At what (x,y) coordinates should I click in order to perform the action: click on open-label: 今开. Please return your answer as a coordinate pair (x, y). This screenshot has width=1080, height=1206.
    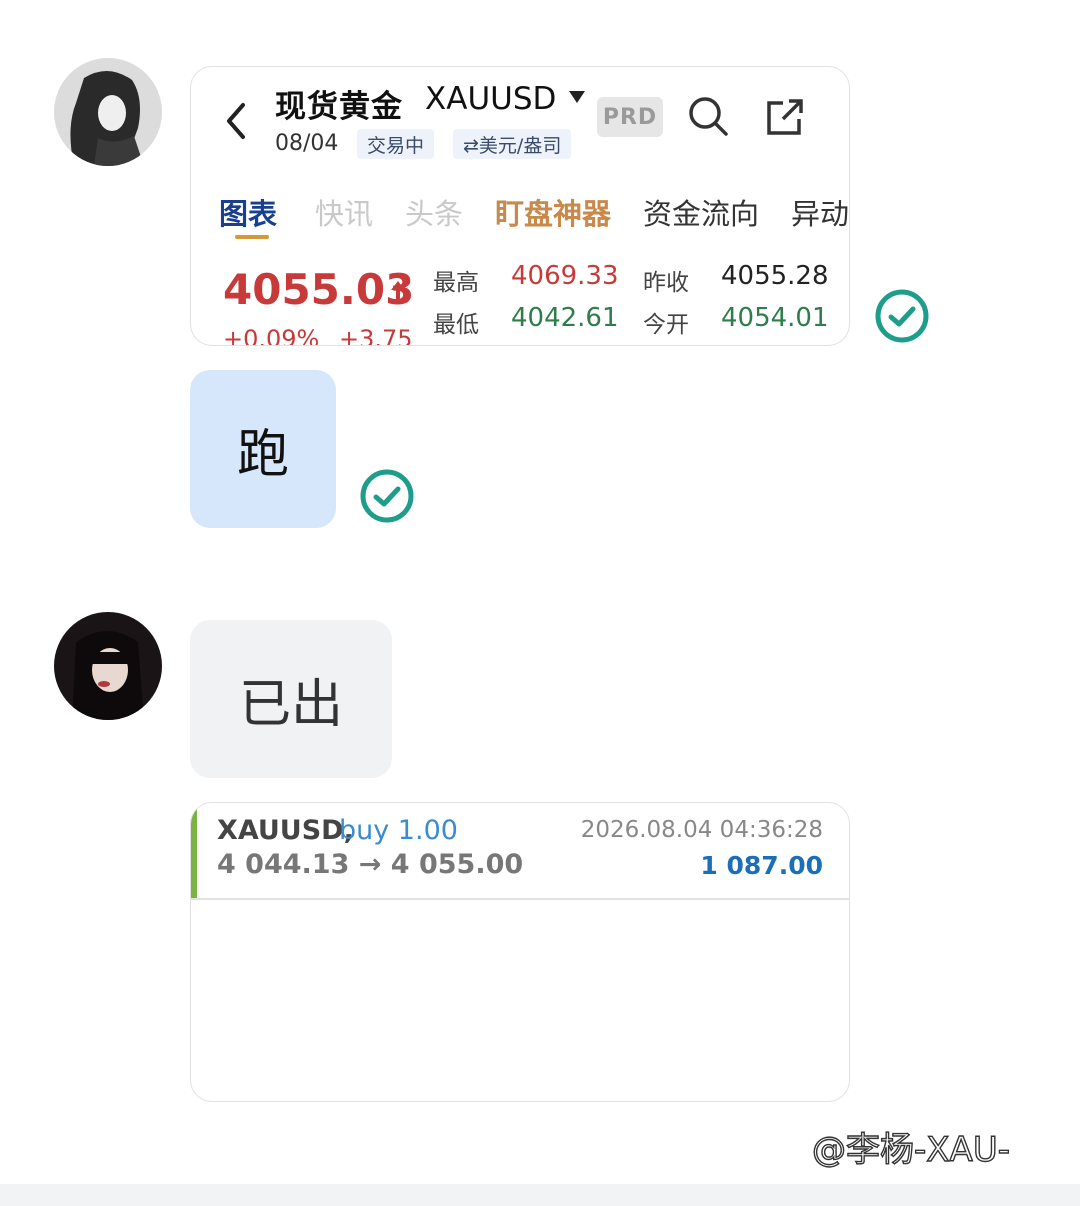
    Looking at the image, I should click on (666, 325).